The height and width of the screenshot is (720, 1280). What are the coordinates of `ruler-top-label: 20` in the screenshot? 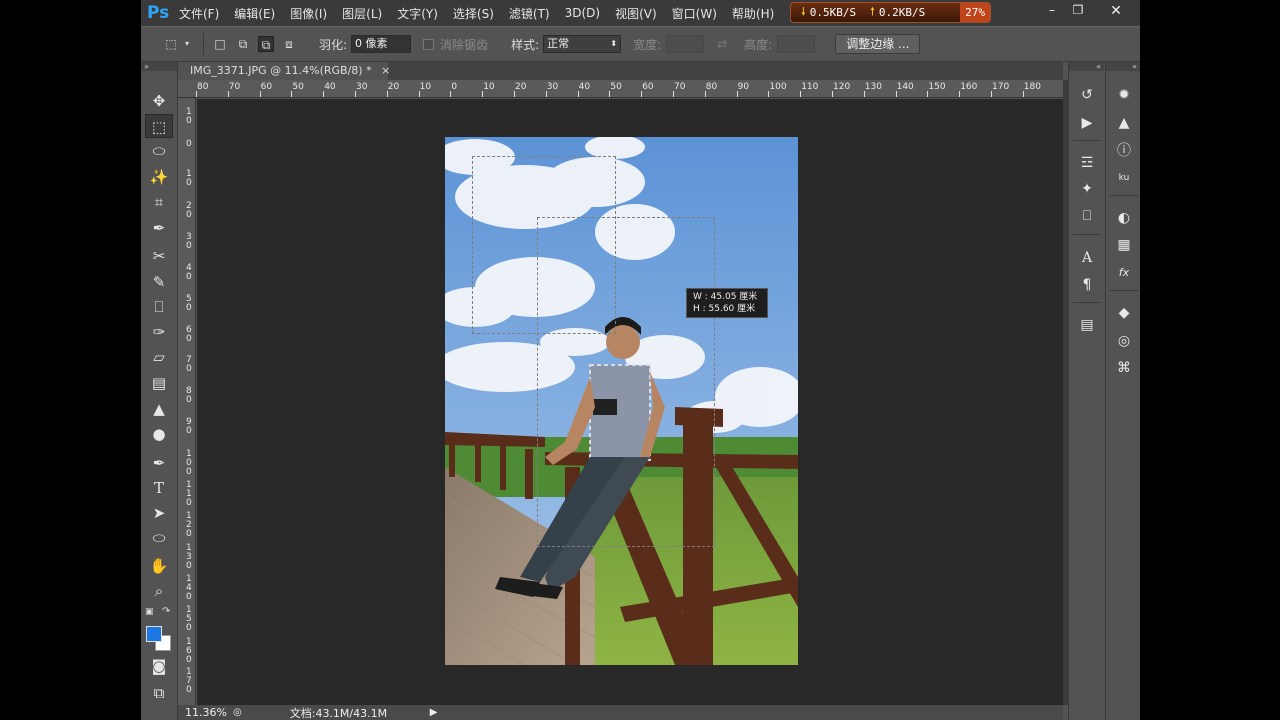 It's located at (393, 87).